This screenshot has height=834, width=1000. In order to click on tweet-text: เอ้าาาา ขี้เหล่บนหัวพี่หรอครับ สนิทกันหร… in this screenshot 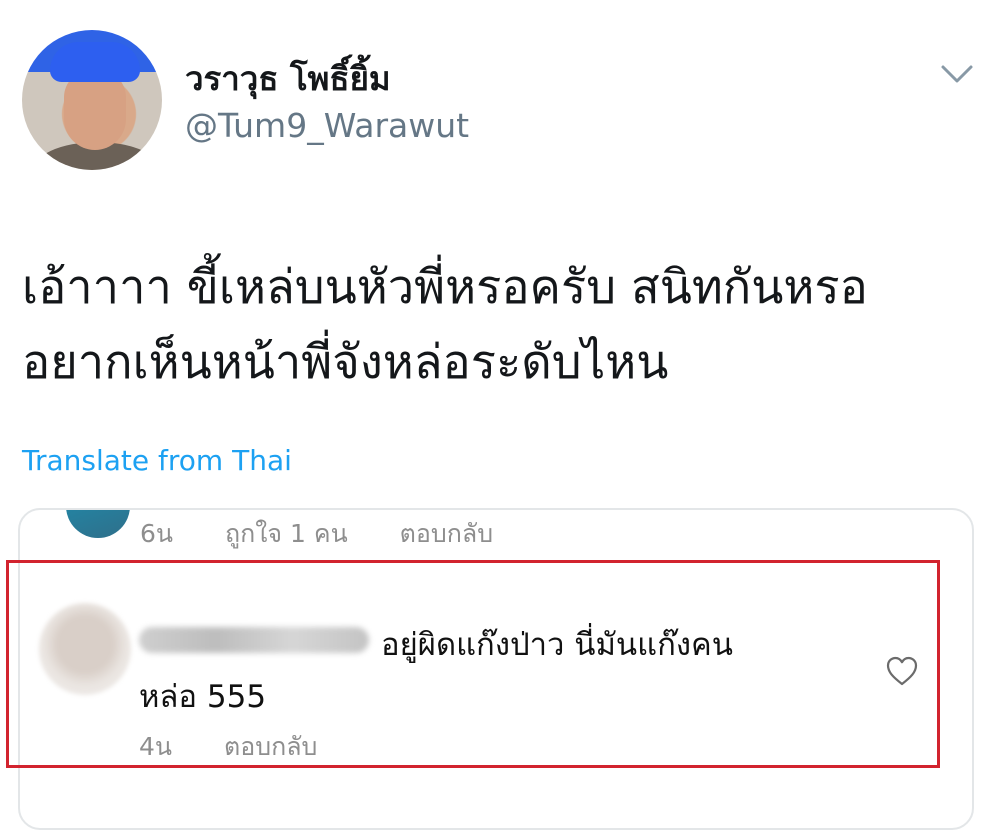, I will do `click(445, 325)`.